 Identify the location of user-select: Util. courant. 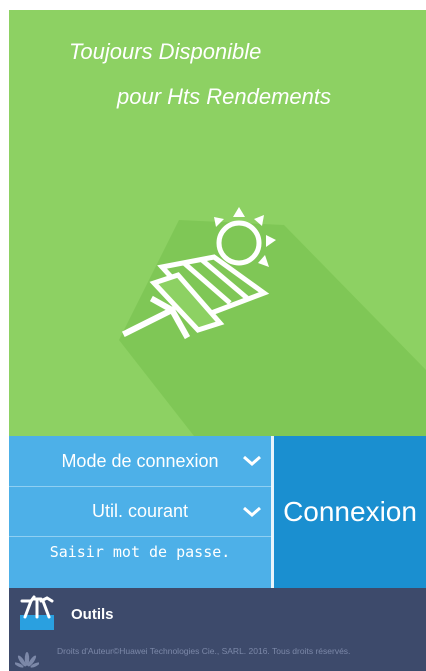
(140, 512).